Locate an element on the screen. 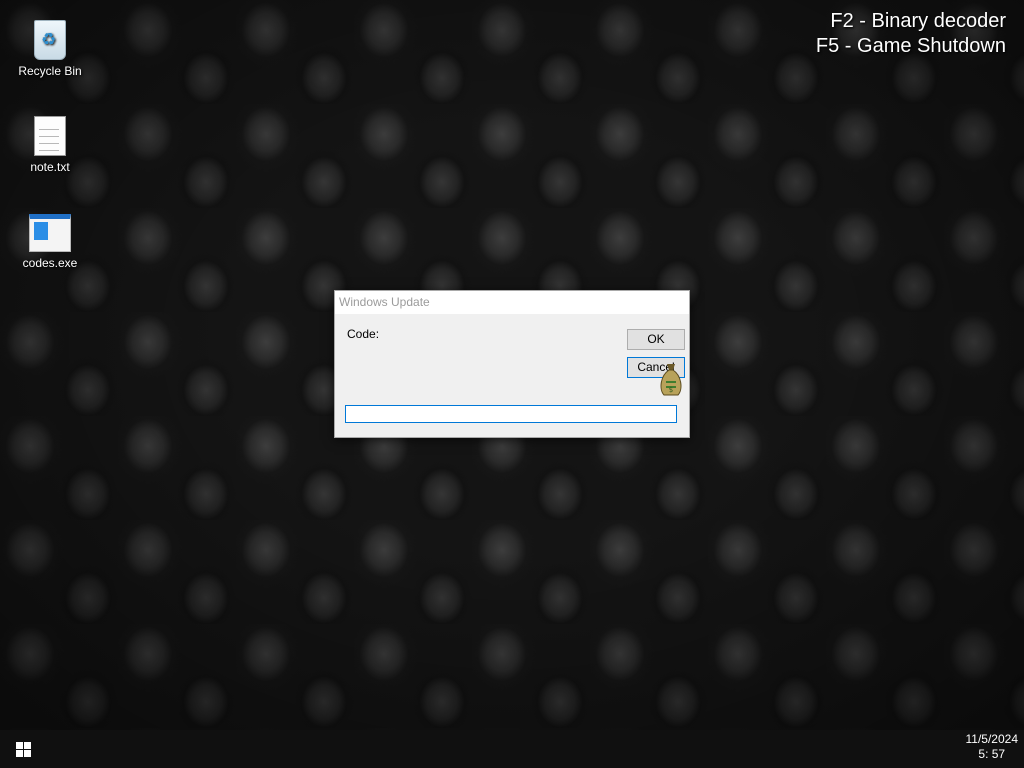 The image size is (1024, 768). desktop-icon-codes-exe: codes.exe is located at coordinates (50, 242).